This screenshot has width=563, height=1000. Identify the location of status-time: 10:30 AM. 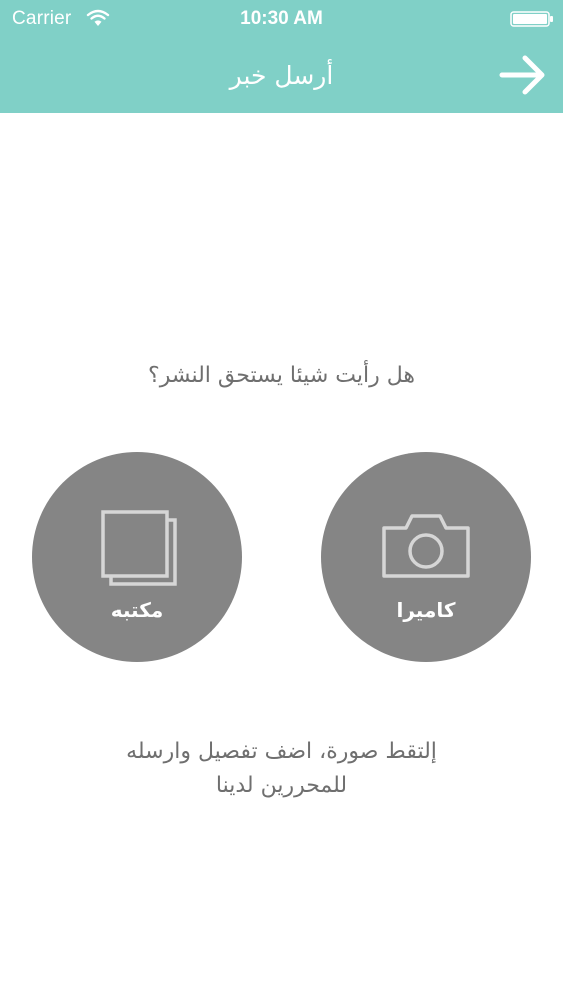
(281, 18).